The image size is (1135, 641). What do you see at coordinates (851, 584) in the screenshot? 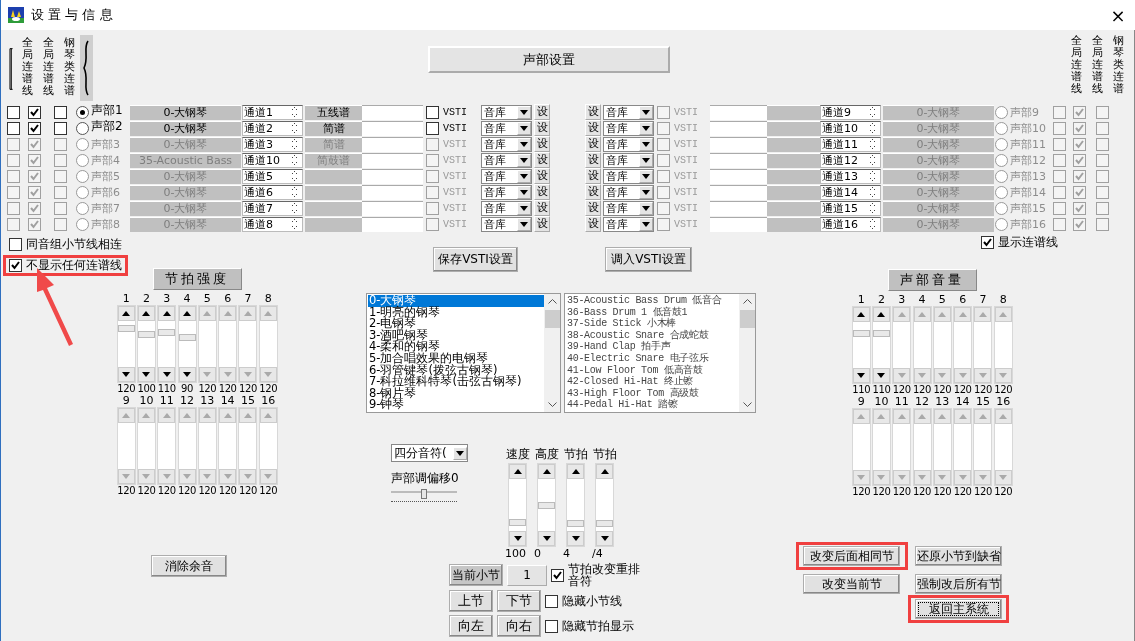
I see `action-button: 改变当前节` at bounding box center [851, 584].